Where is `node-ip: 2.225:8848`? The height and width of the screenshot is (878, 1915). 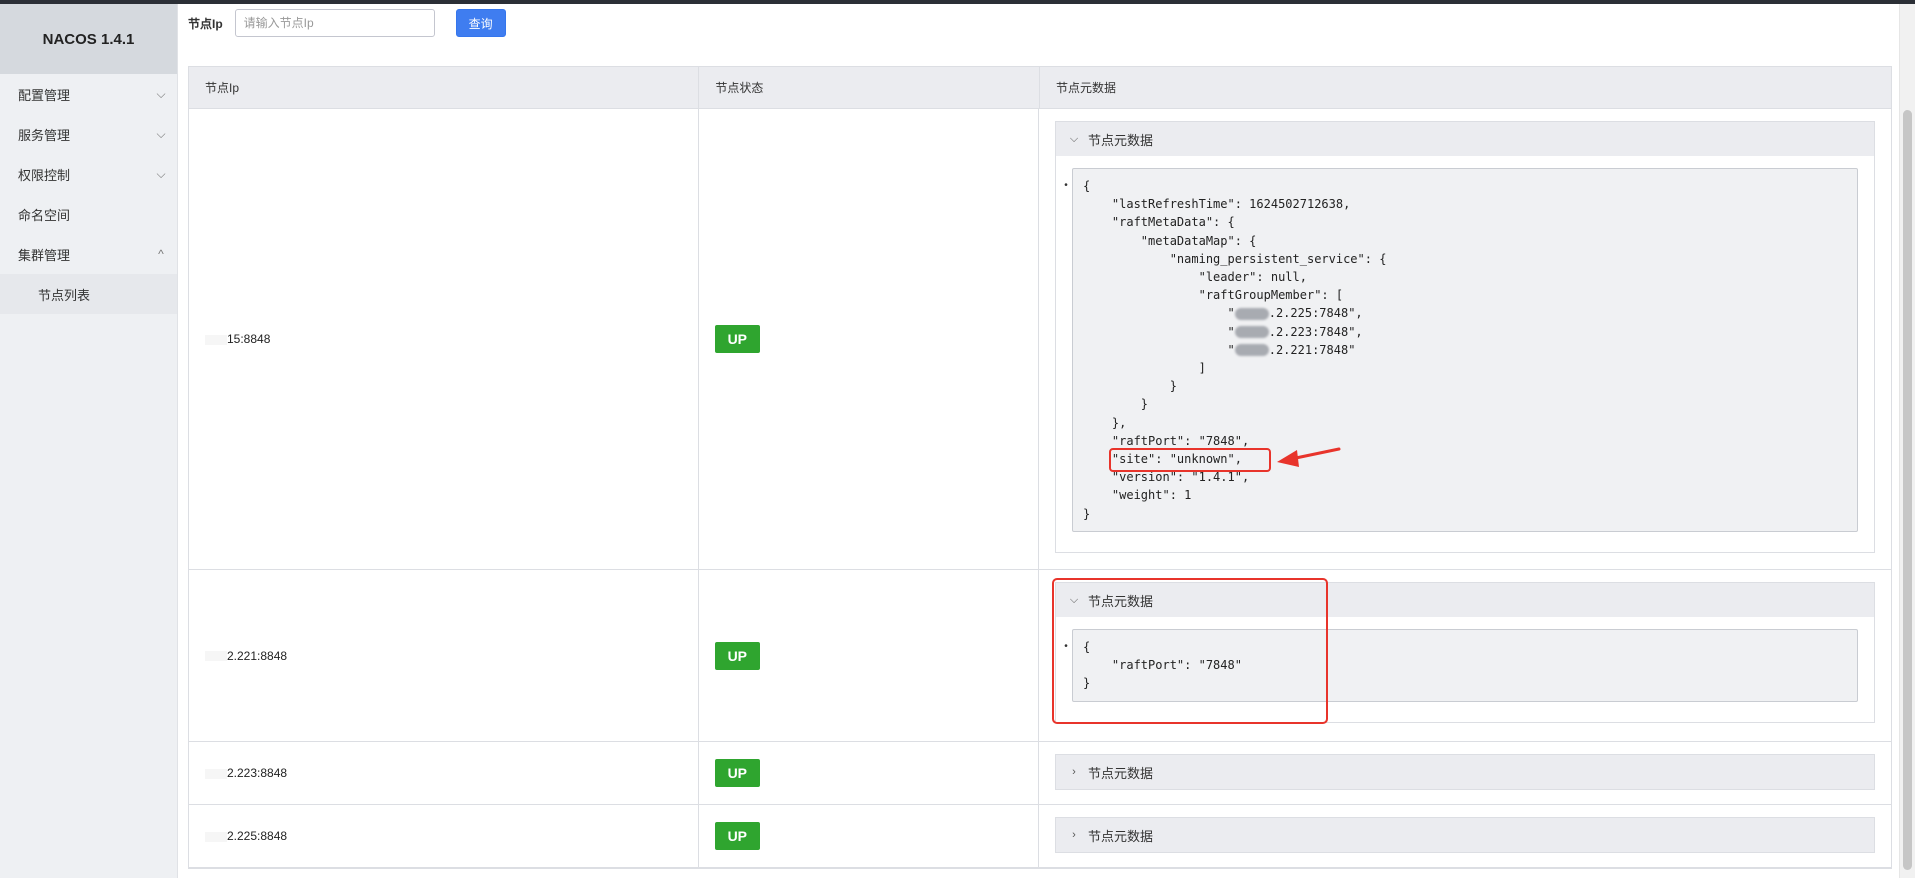 node-ip: 2.225:8848 is located at coordinates (246, 836).